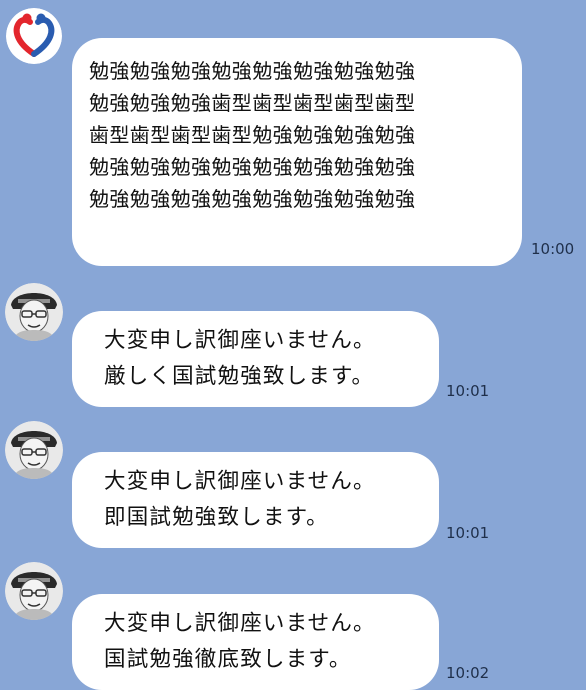 This screenshot has height=690, width=586. I want to click on heart-people-logo-icon, so click(34, 36).